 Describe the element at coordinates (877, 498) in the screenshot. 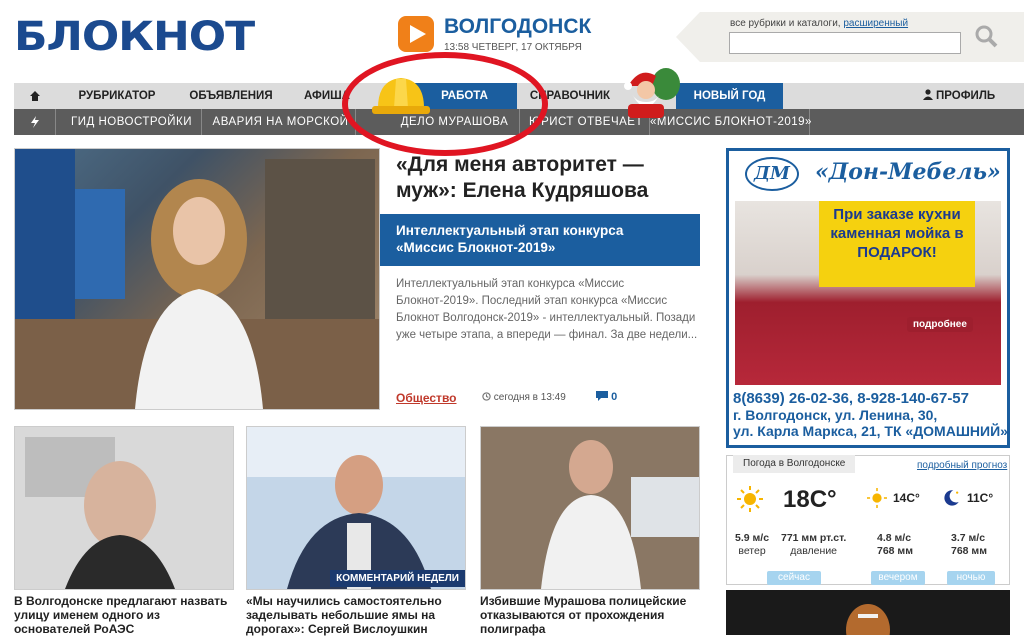

I see `sun-small-icon` at that location.